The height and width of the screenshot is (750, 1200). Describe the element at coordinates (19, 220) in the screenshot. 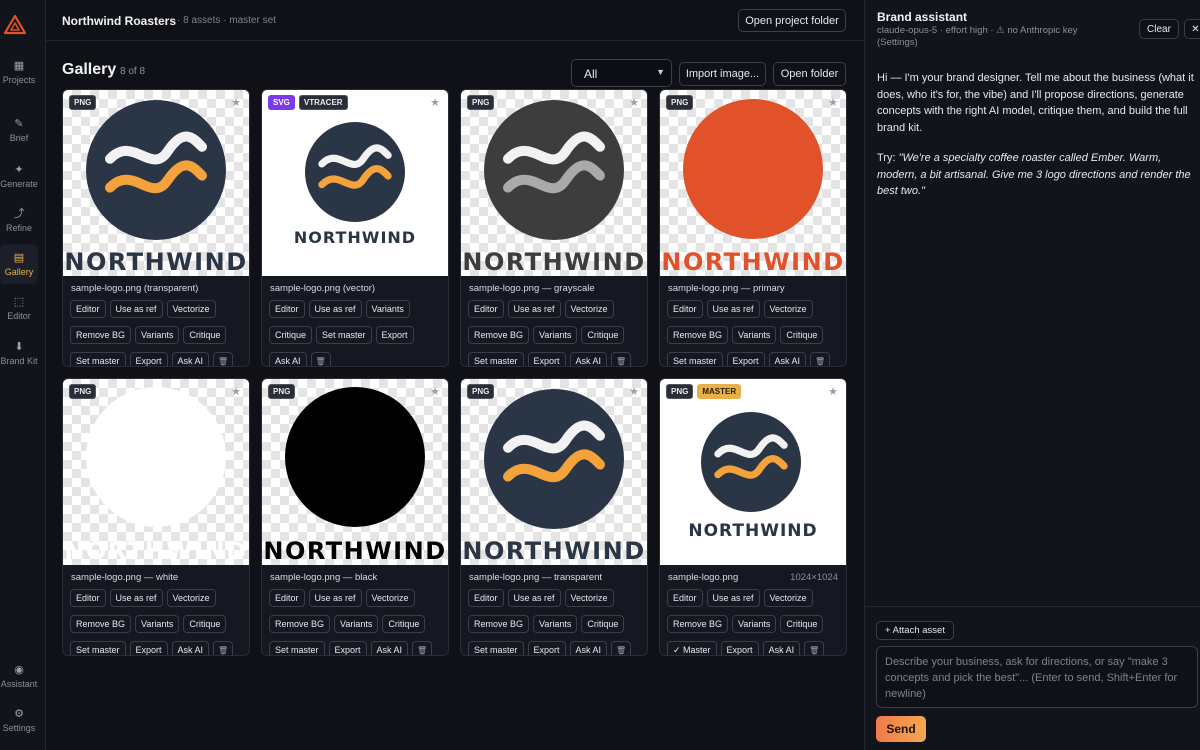

I see `nav-item-refine: ⤴ Refine` at that location.